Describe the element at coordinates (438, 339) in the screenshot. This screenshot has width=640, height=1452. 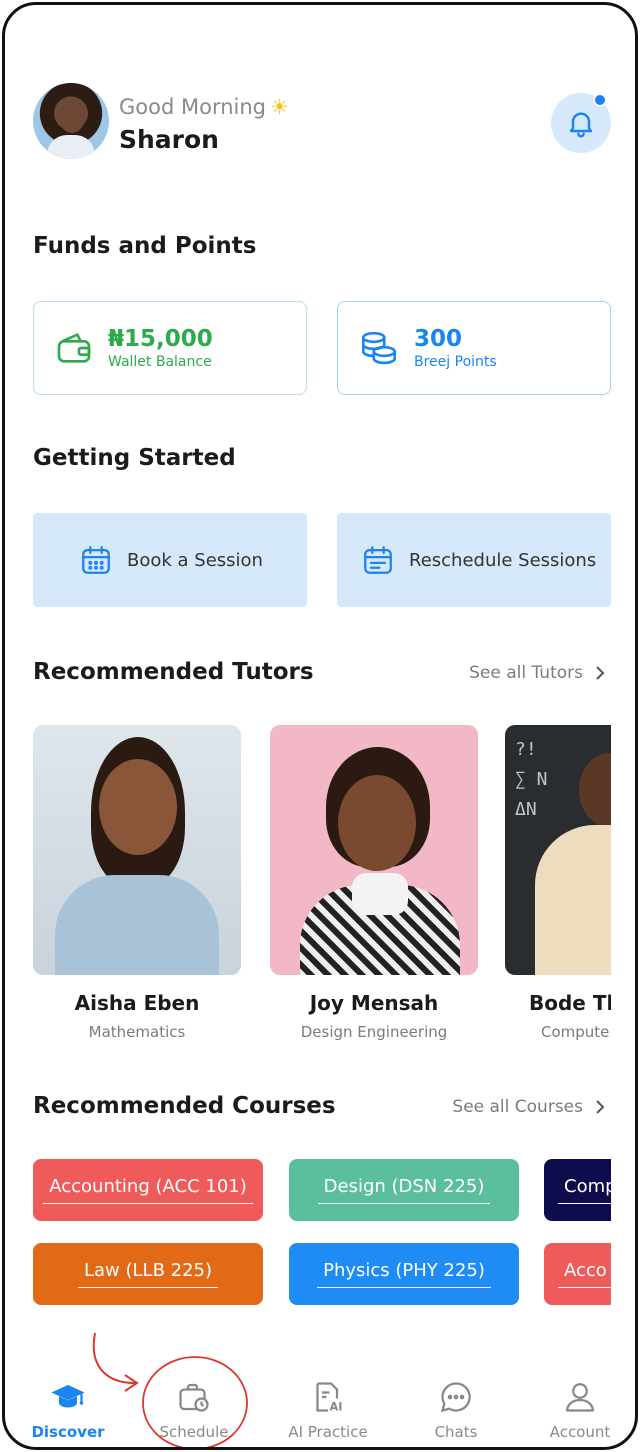
I see `points-value: 300` at that location.